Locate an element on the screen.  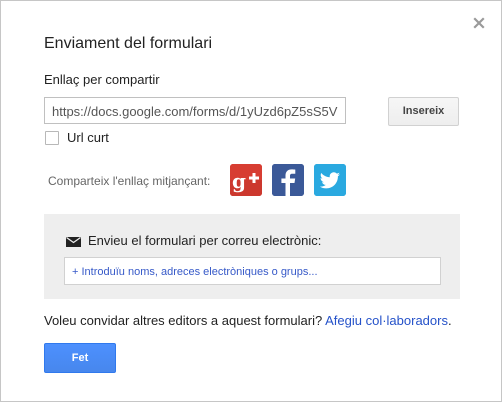
close-icon is located at coordinates (479, 23).